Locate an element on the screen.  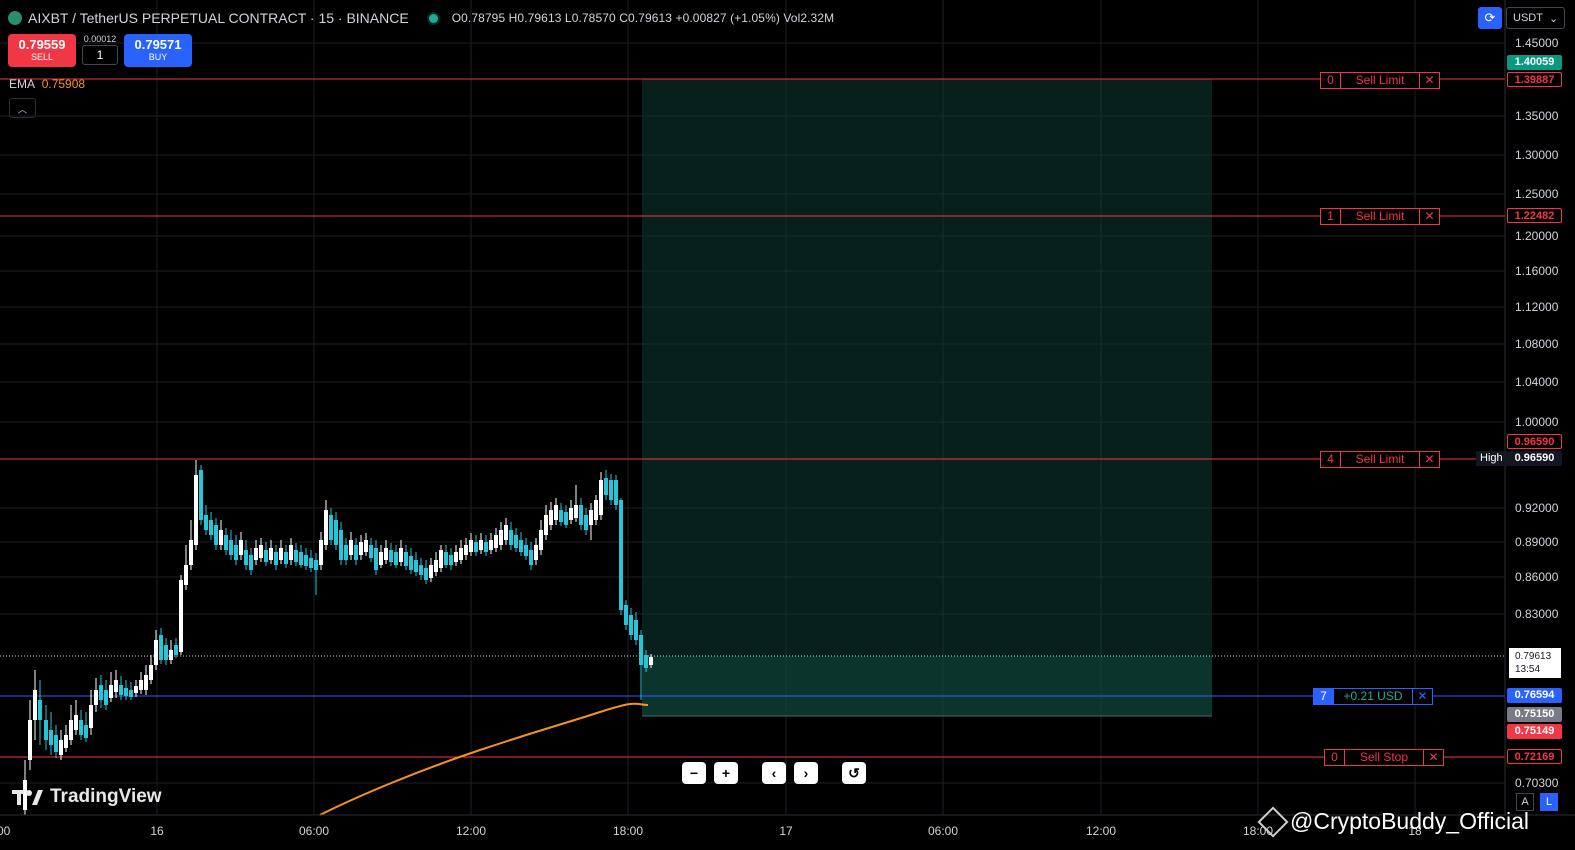
zoom-in-button: + is located at coordinates (726, 773).